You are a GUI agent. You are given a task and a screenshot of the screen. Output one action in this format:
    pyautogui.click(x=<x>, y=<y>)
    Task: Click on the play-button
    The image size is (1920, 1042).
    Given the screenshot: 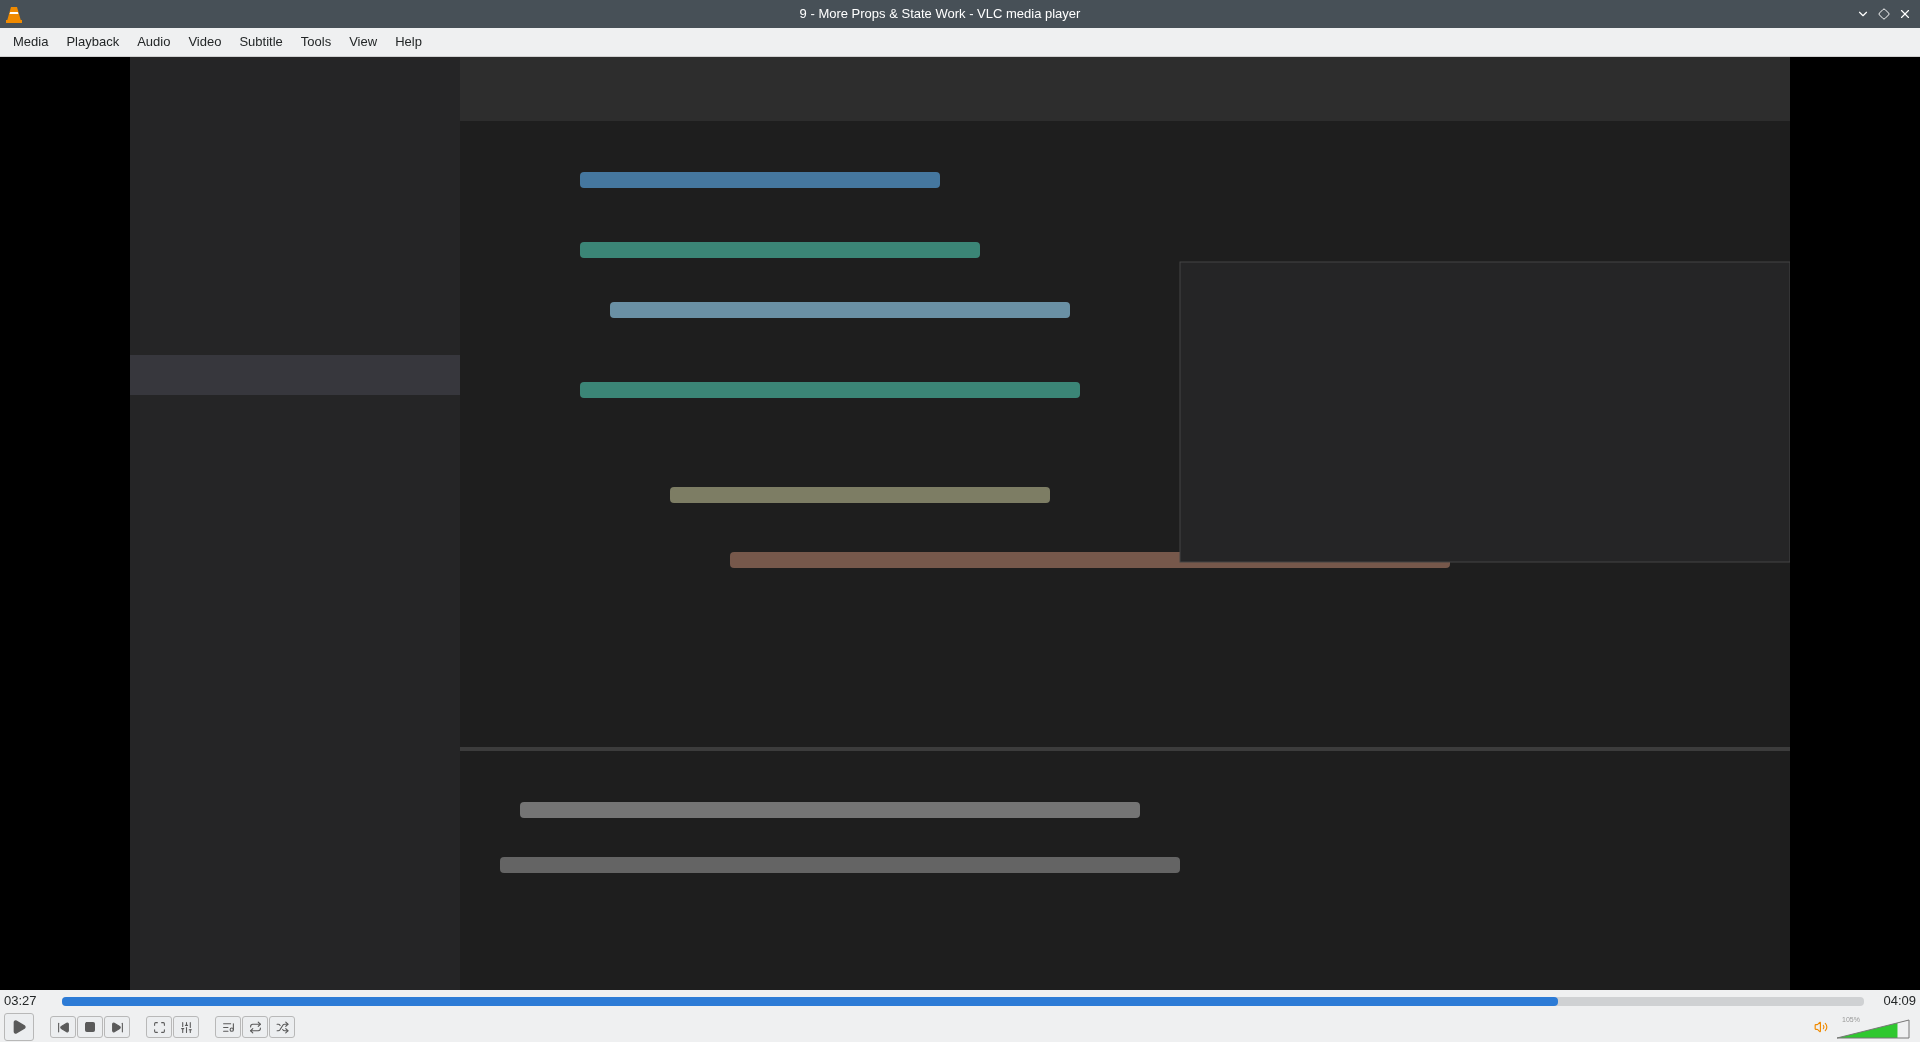 What is the action you would take?
    pyautogui.click(x=19, y=1027)
    